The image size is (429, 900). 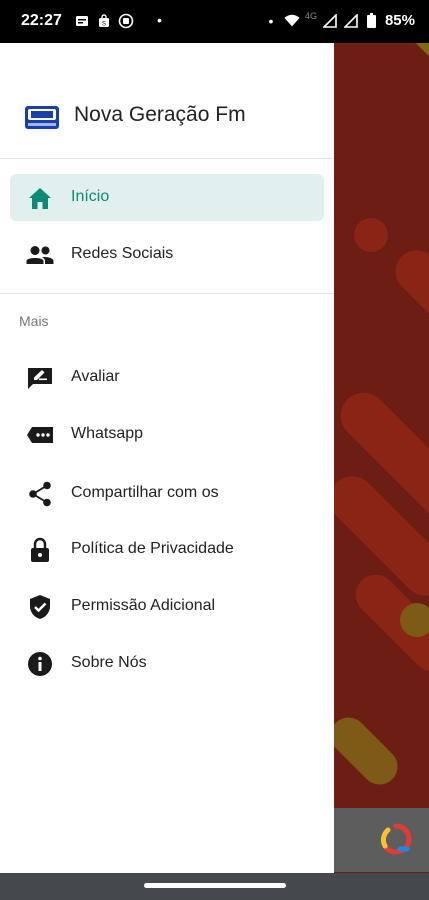 I want to click on nav-item-permissao-adicional: Permissão Adicional, so click(x=167, y=606).